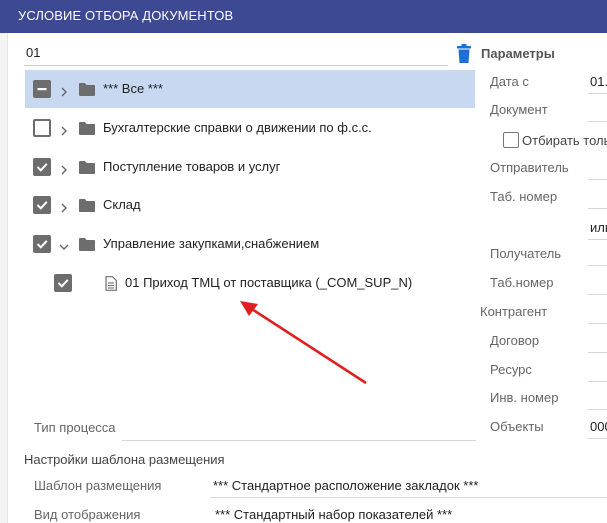  What do you see at coordinates (518, 53) in the screenshot?
I see `params-title: Параметры` at bounding box center [518, 53].